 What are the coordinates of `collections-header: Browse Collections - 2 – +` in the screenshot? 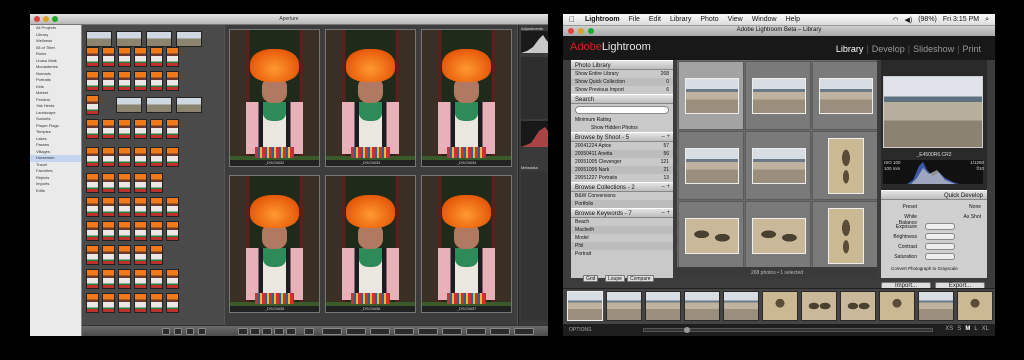 It's located at (622, 187).